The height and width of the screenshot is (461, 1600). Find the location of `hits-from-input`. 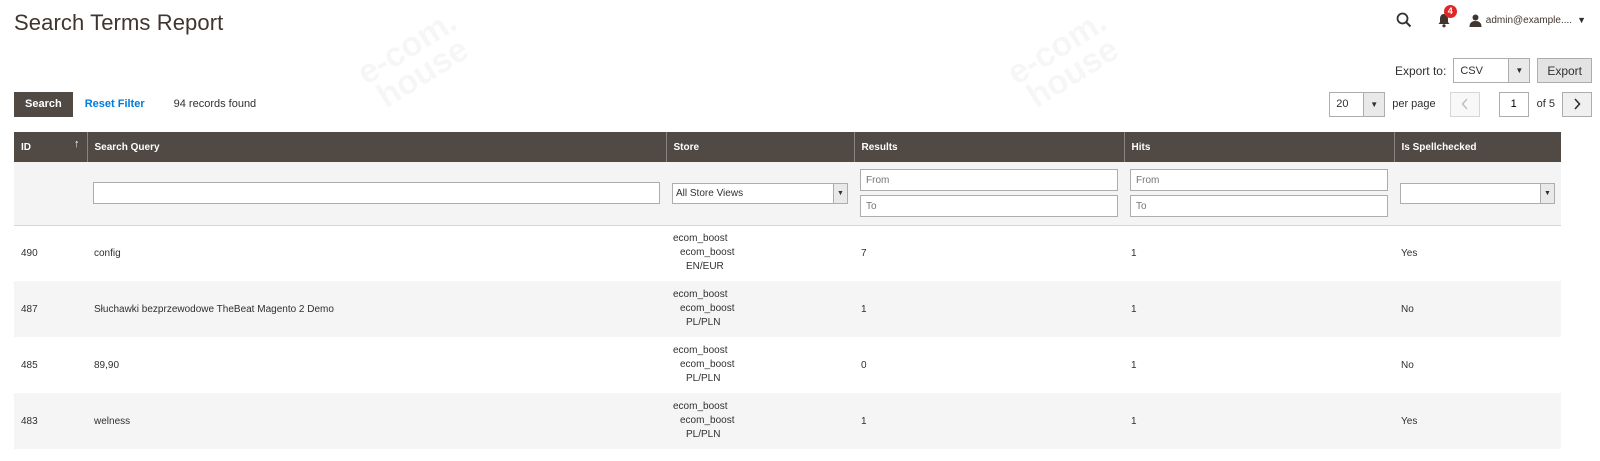

hits-from-input is located at coordinates (1259, 180).